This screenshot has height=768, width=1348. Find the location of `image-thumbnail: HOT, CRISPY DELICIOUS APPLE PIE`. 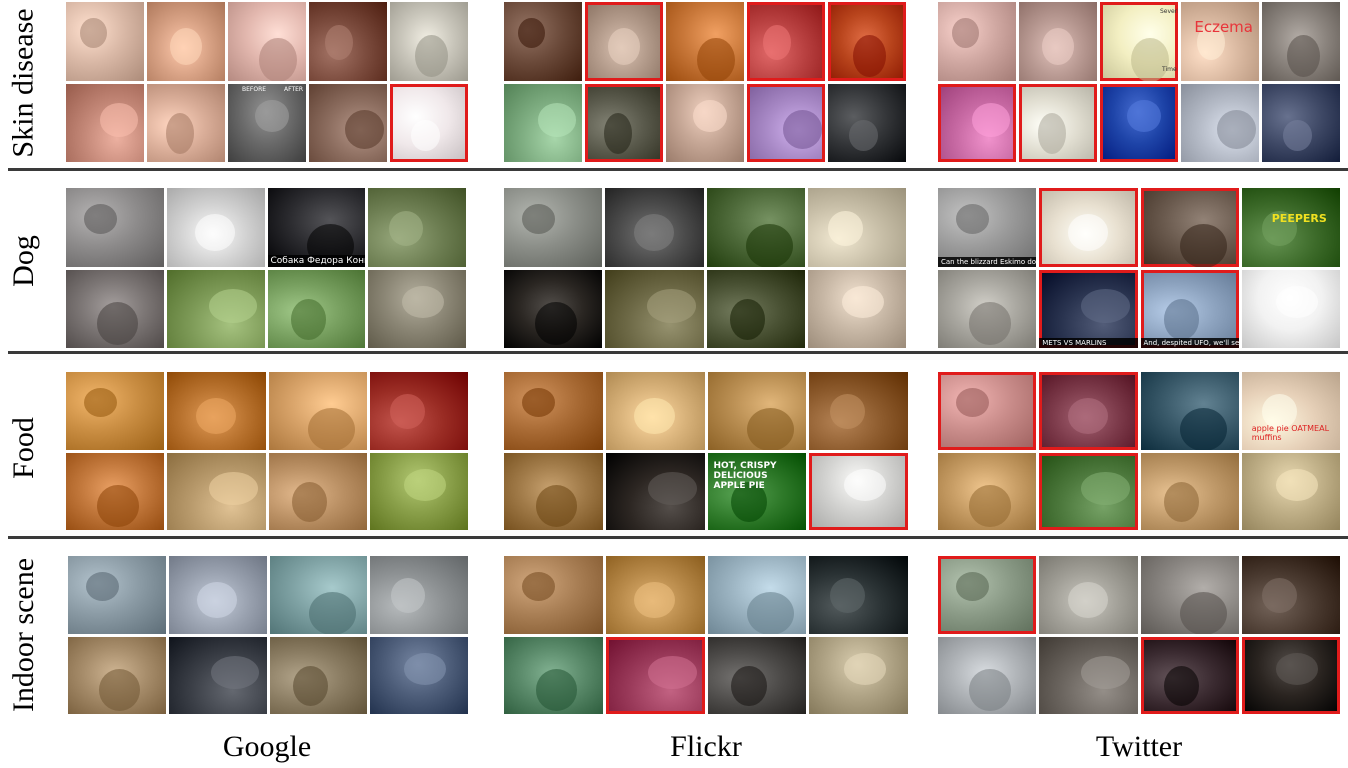

image-thumbnail: HOT, CRISPY DELICIOUS APPLE PIE is located at coordinates (757, 491).